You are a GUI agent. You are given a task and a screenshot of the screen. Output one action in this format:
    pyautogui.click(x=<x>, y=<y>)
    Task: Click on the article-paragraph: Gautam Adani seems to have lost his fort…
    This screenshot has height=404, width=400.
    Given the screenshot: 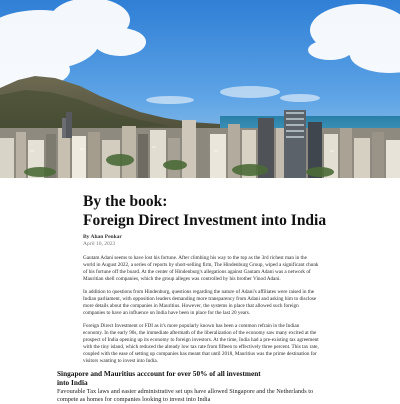 What is the action you would take?
    pyautogui.click(x=201, y=268)
    